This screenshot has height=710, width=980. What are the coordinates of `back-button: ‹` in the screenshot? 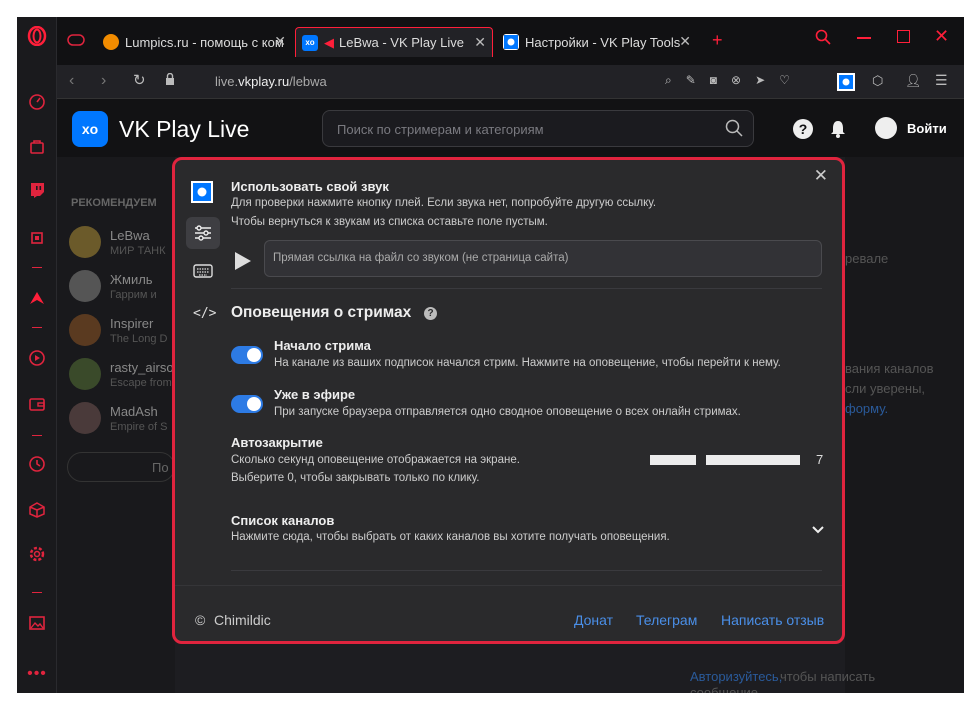 It's located at (71, 81).